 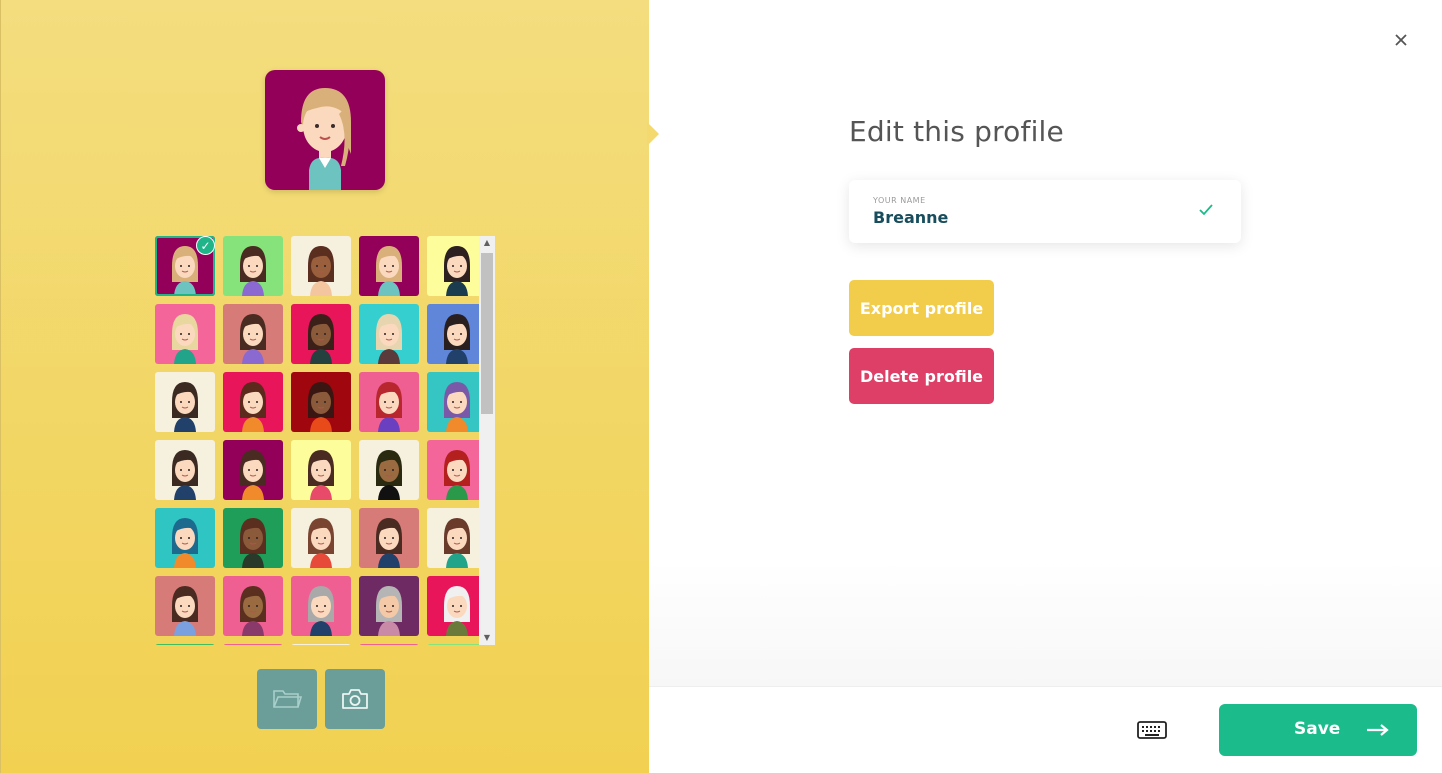 I want to click on check-icon, so click(x=1206, y=210).